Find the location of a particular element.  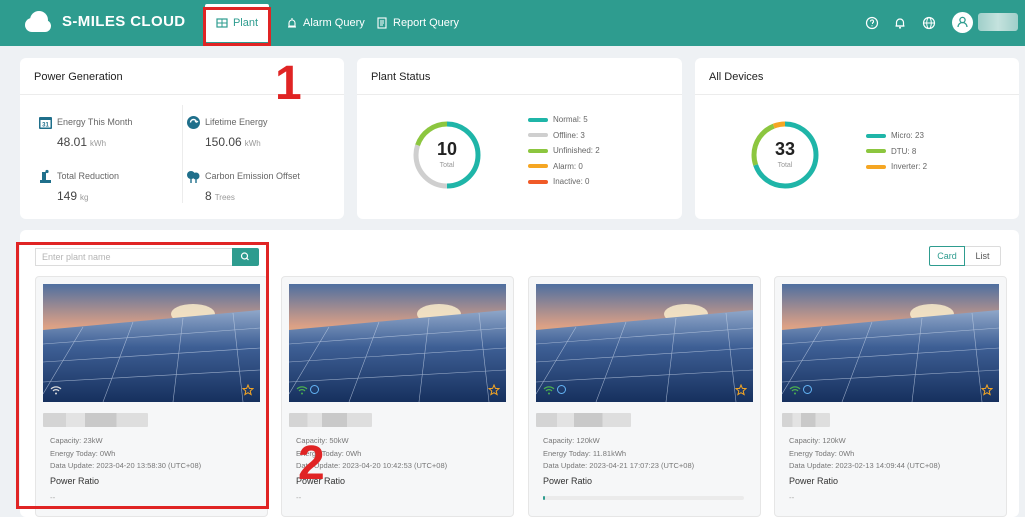

annotation-box-plant-tab is located at coordinates (237, 26).